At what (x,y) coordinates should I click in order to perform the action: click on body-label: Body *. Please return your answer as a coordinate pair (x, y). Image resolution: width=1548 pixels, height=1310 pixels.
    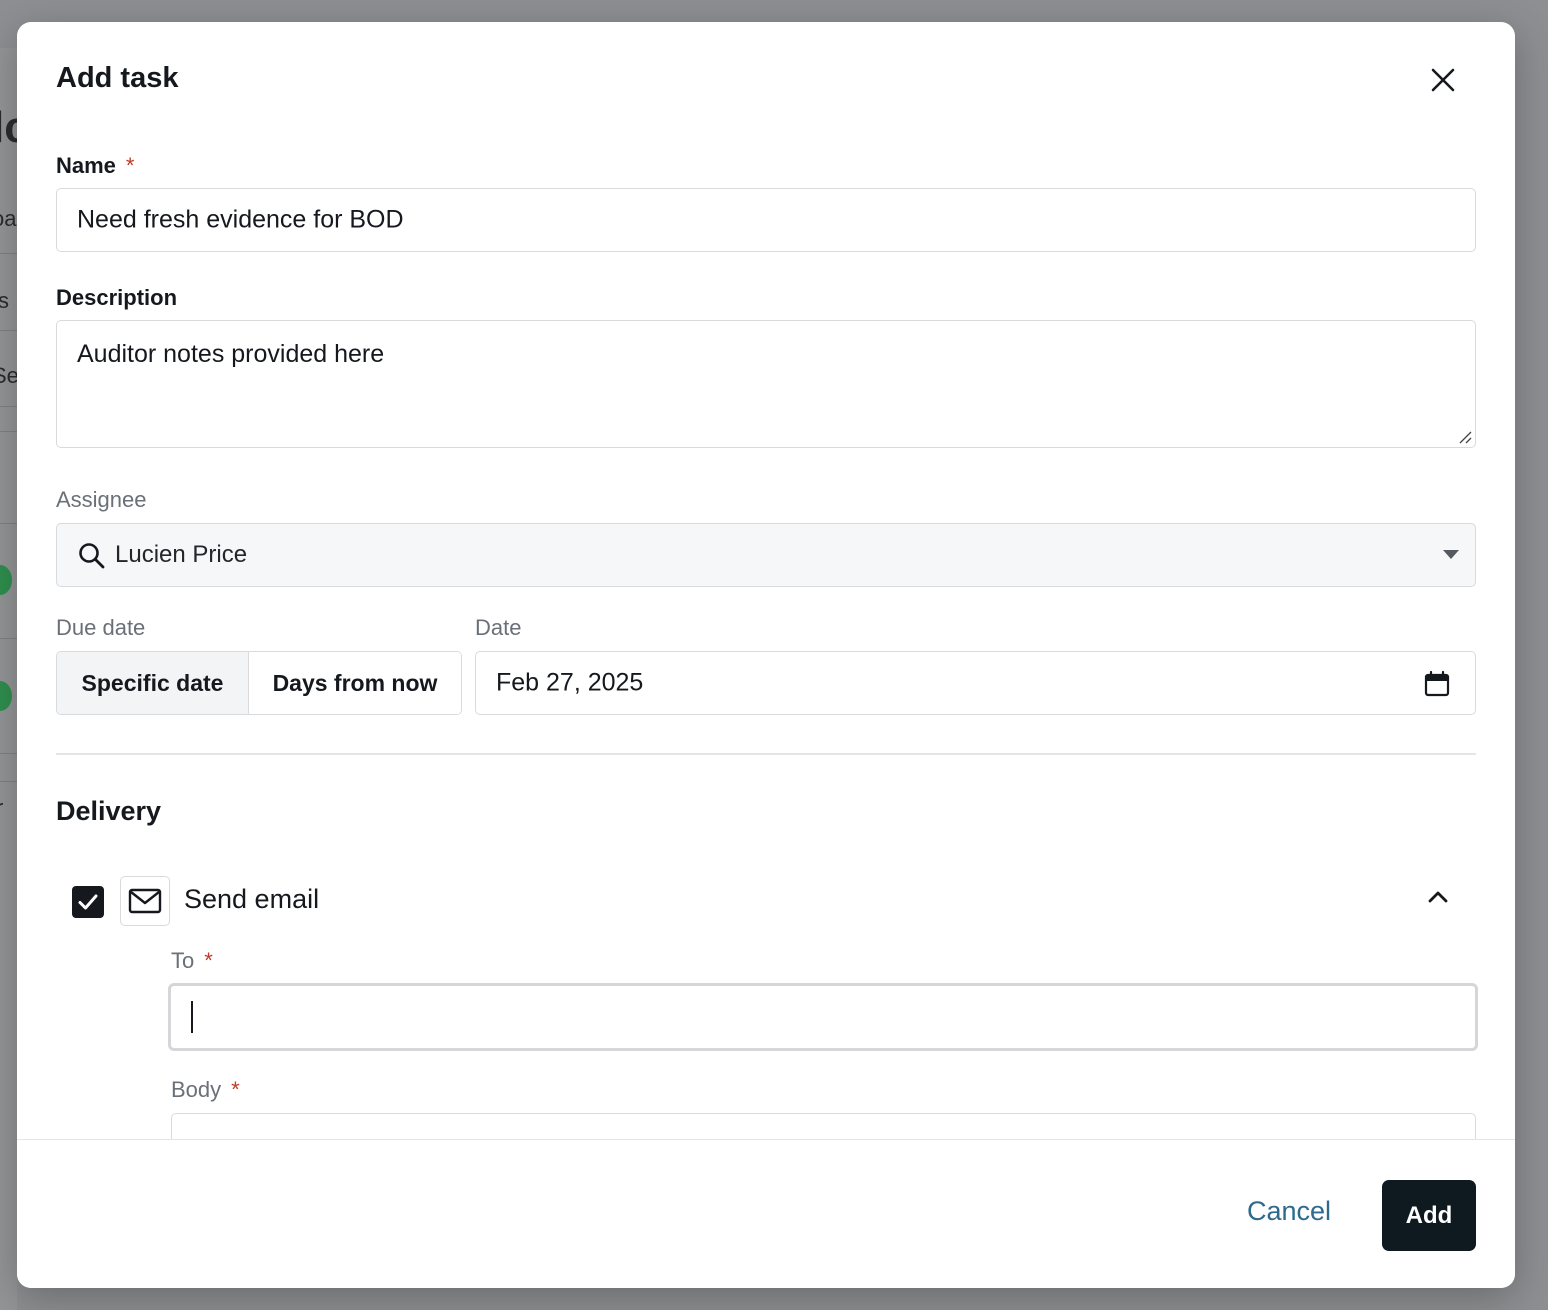
    Looking at the image, I should click on (205, 1090).